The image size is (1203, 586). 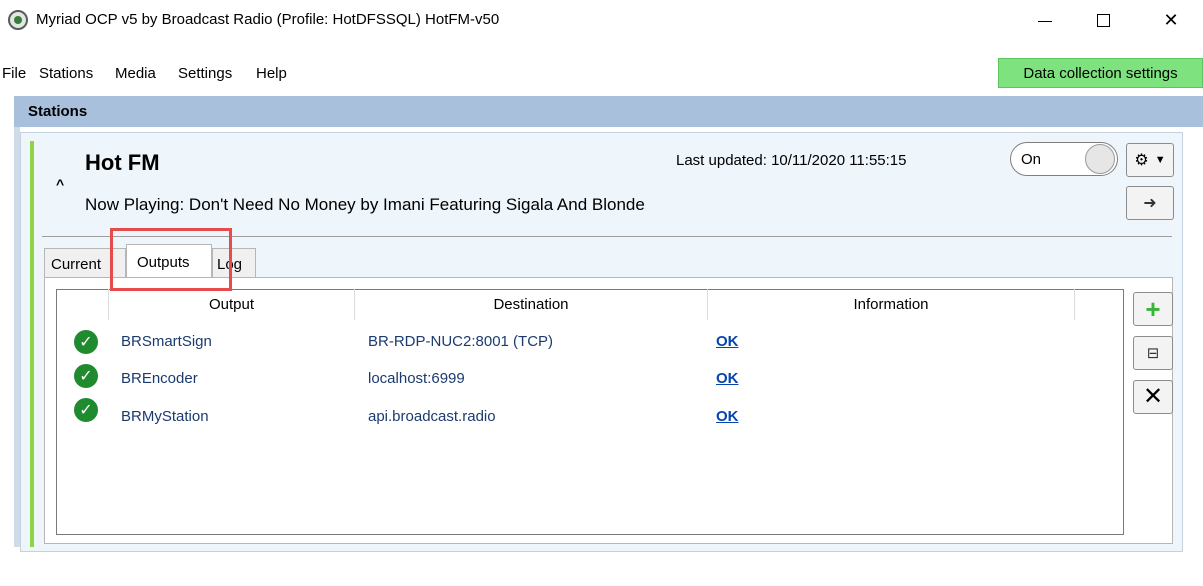 What do you see at coordinates (58, 111) in the screenshot?
I see `stations-panel-title: Stations` at bounding box center [58, 111].